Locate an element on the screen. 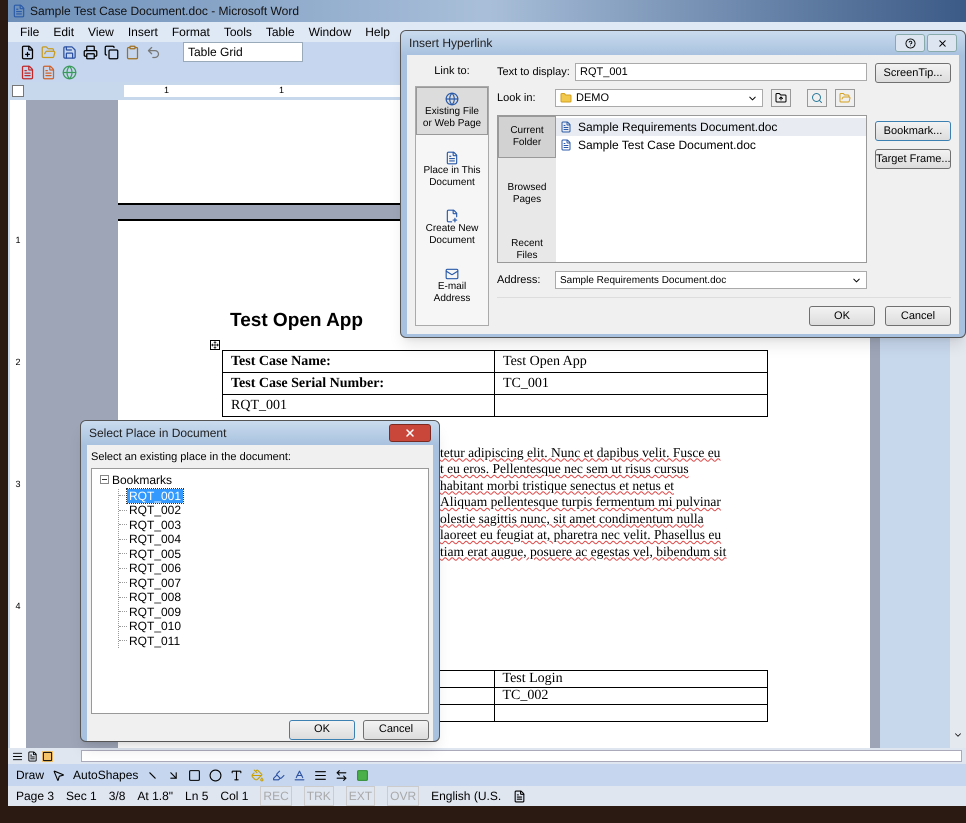  link-to-option: Existing File or Web Page is located at coordinates (452, 110).